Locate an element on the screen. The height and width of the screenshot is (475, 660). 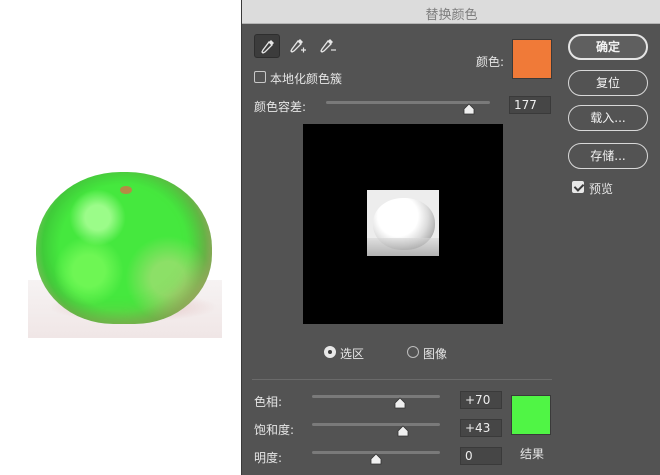
preview-checkbox is located at coordinates (578, 187).